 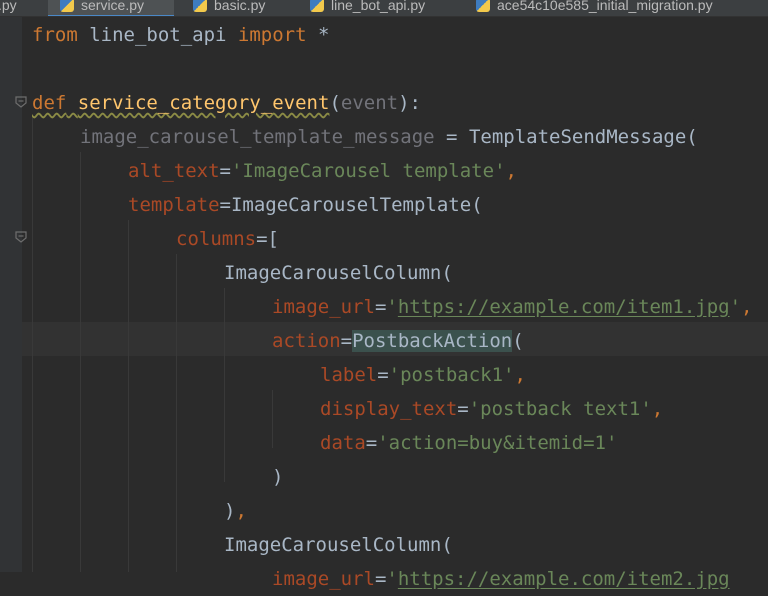 I want to click on variable-token: image_carousel_template_message, so click(x=257, y=137).